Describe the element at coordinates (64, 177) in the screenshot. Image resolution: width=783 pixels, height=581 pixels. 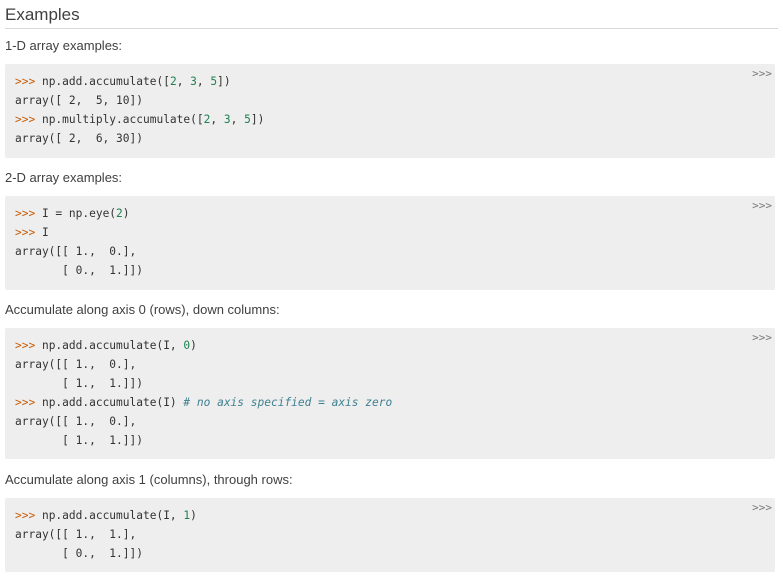
I see `section-2-text: 2-D array examples:` at that location.